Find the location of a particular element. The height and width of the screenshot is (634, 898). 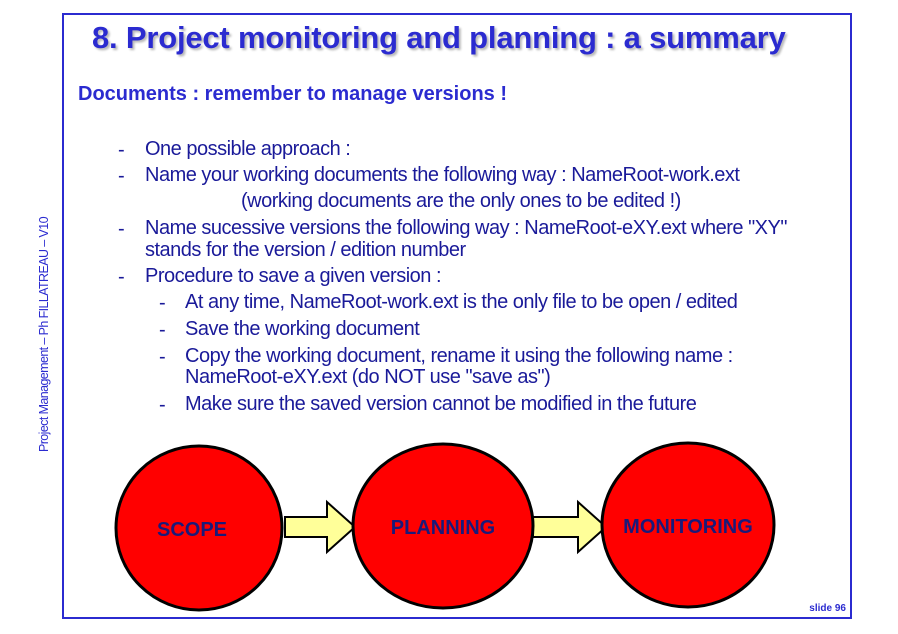

circle-label-planning: PLANNING is located at coordinates (443, 528).